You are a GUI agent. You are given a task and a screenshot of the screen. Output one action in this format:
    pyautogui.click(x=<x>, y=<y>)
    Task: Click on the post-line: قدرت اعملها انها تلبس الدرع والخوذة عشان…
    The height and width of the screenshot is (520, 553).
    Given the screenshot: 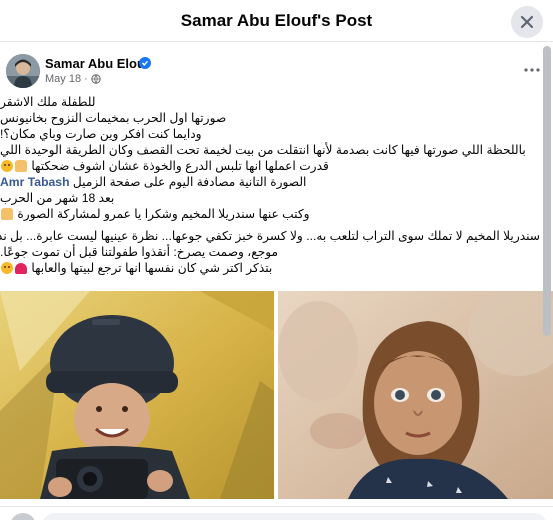 What is the action you would take?
    pyautogui.click(x=270, y=166)
    